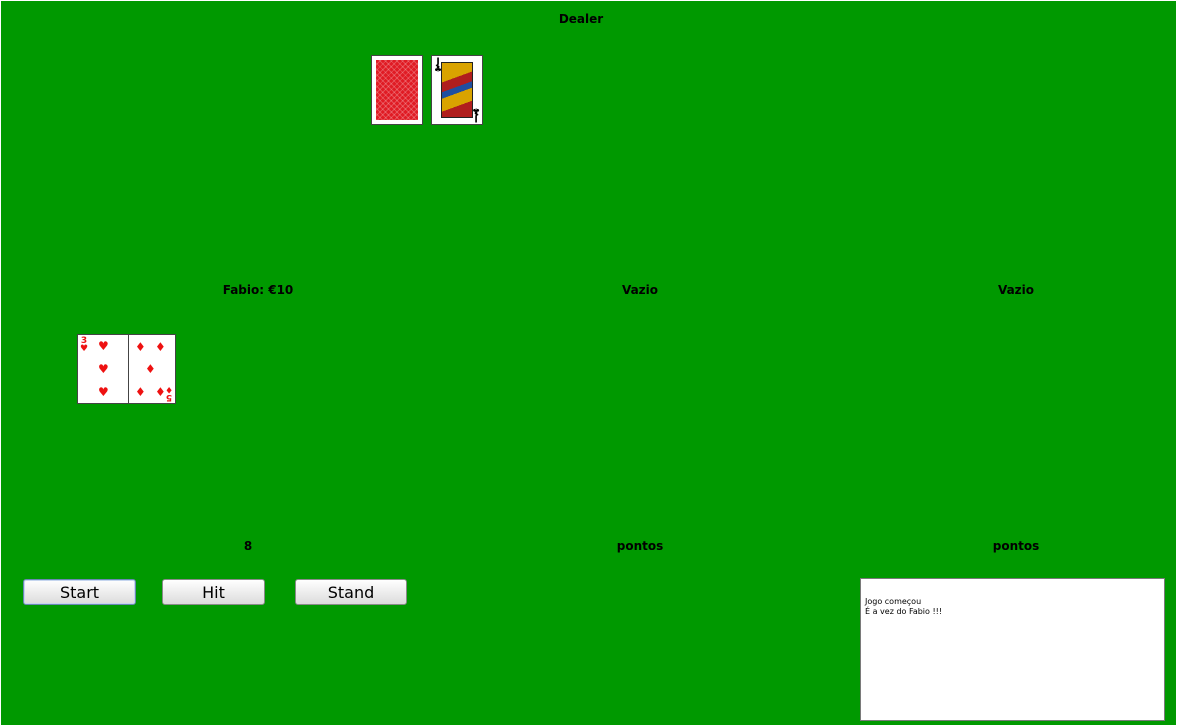 The width and height of the screenshot is (1178, 727). Describe the element at coordinates (258, 290) in the screenshot. I see `seat-1-label: Fabio: €10` at that location.